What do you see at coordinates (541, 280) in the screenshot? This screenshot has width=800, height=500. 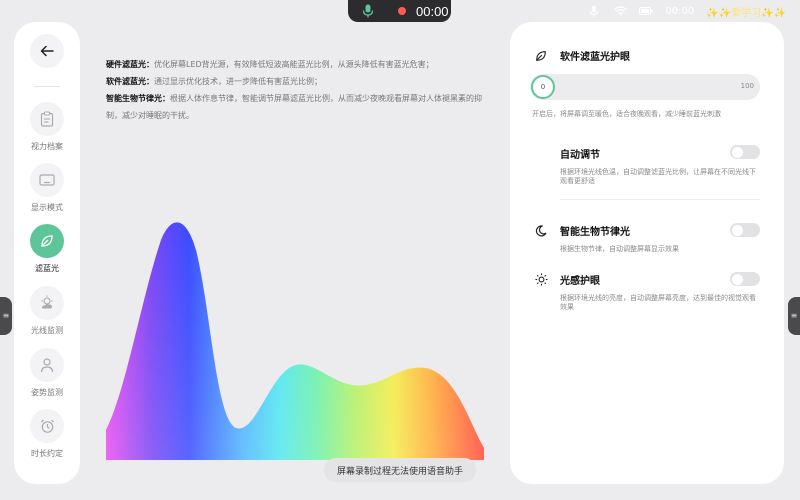 I see `sun-icon` at bounding box center [541, 280].